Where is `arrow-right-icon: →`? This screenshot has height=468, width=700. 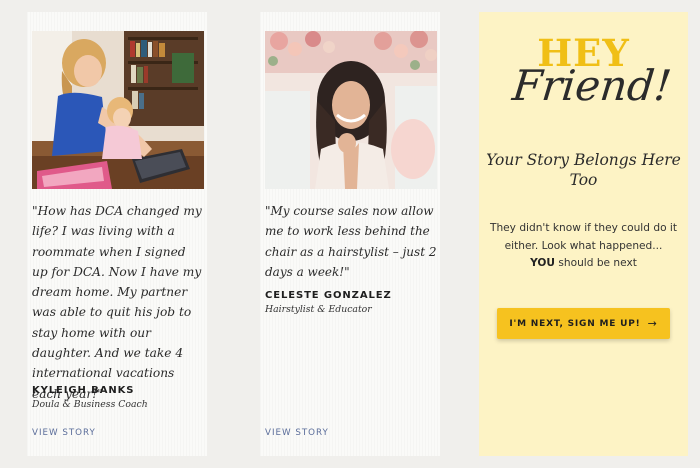
arrow-right-icon: → is located at coordinates (652, 323).